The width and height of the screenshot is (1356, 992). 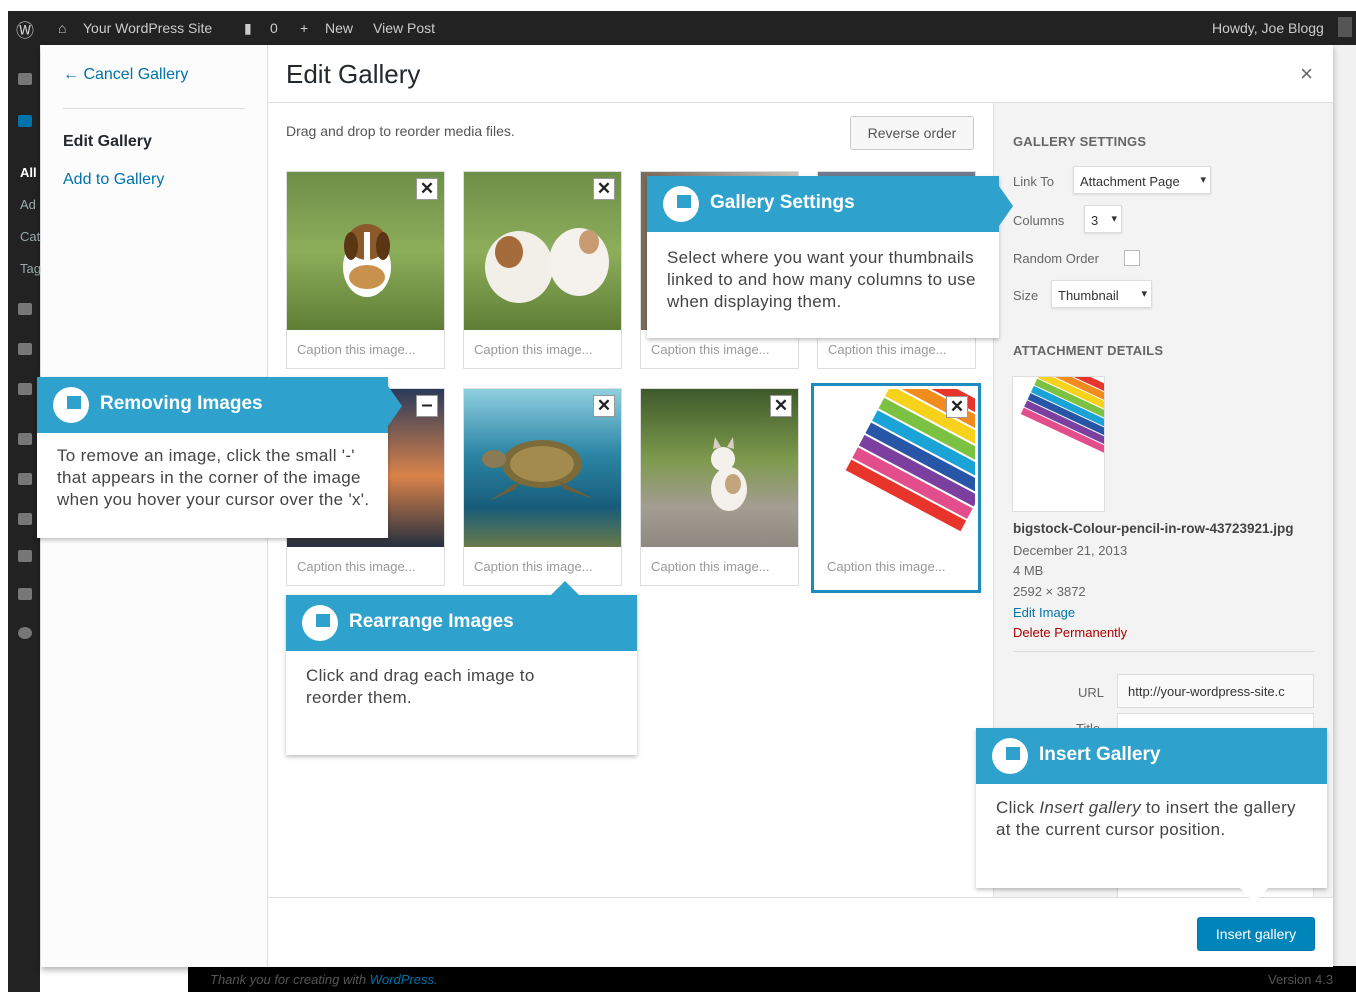 I want to click on appearance-icon, so click(x=25, y=439).